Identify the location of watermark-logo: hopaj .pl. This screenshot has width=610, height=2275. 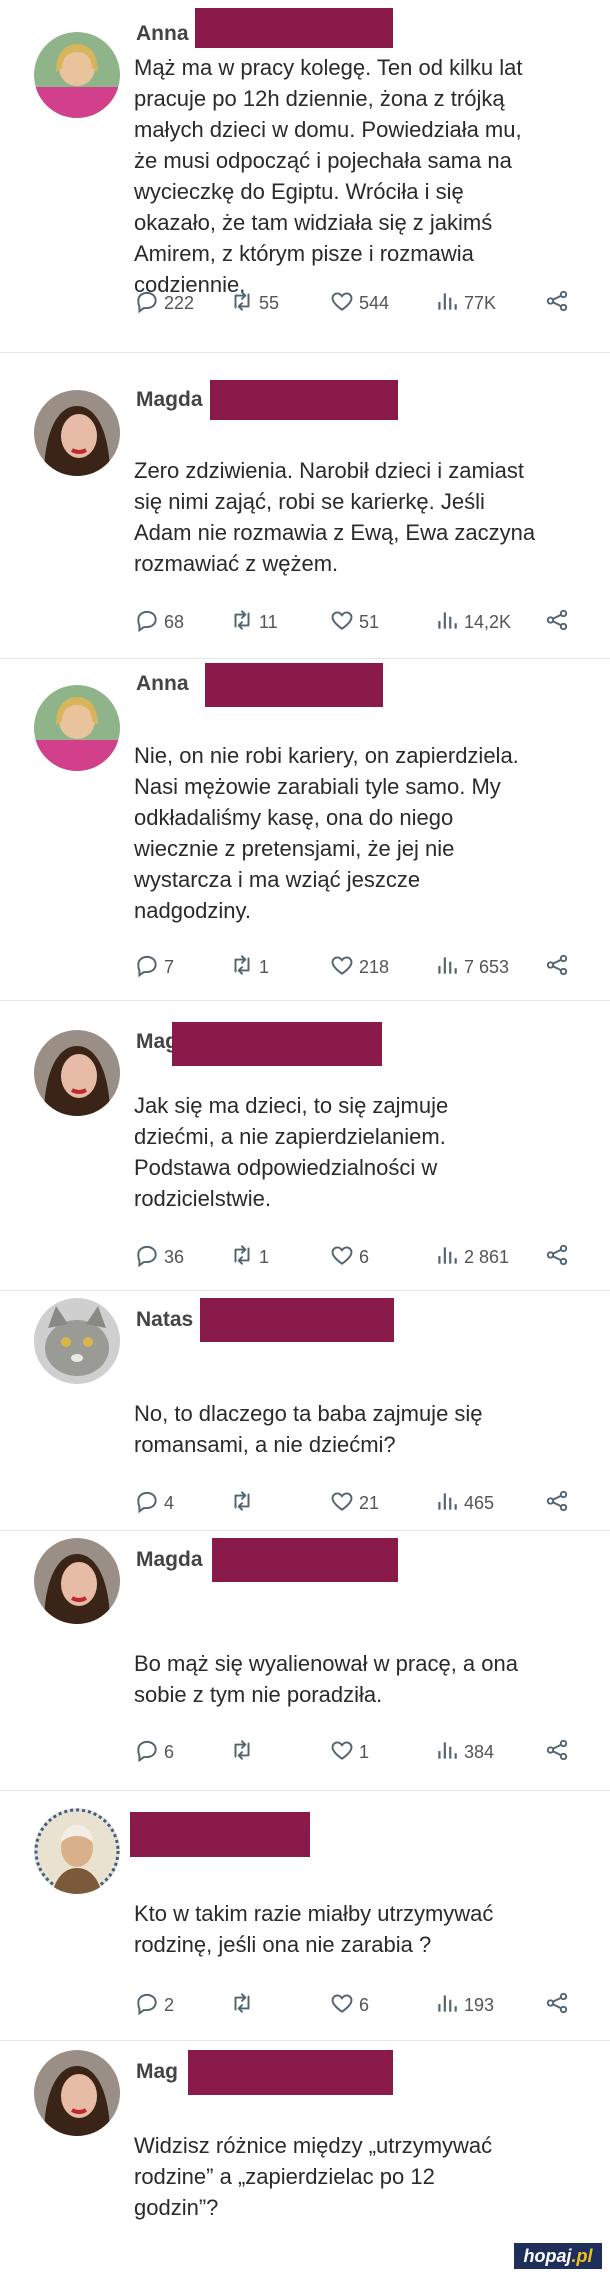
(558, 2256).